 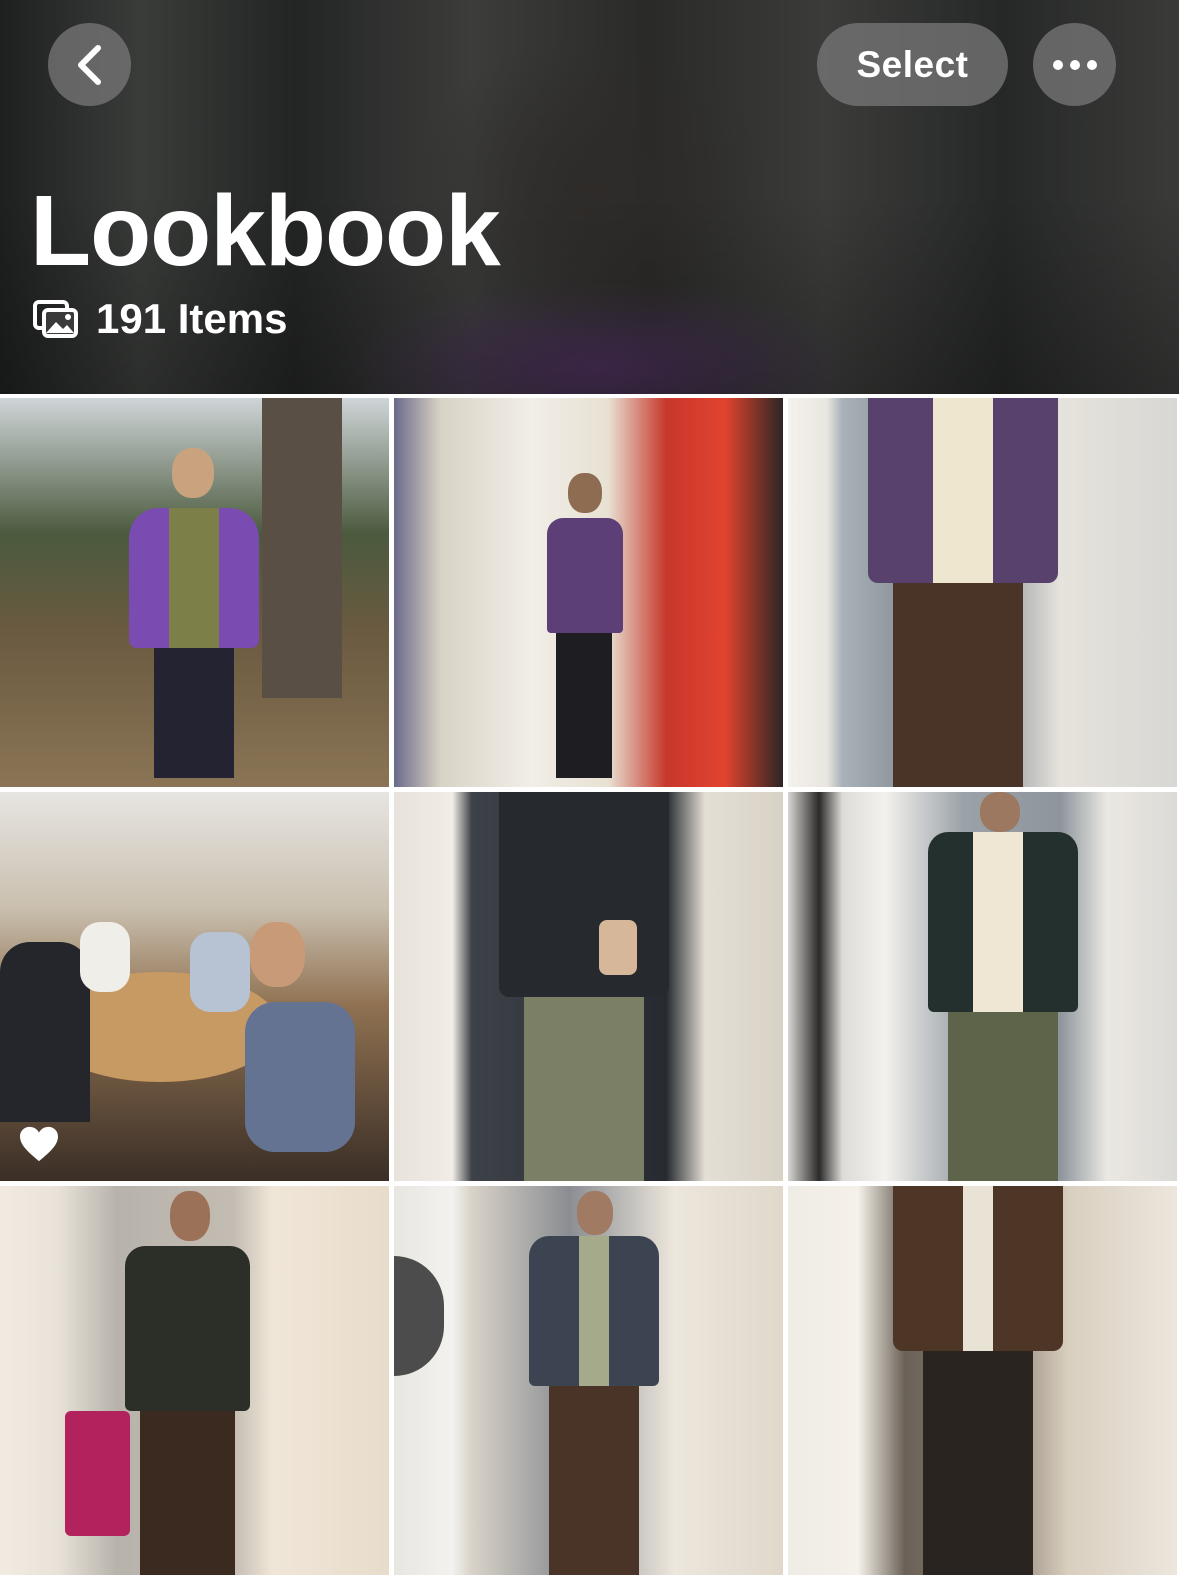 What do you see at coordinates (912, 64) in the screenshot?
I see `select-button: Select` at bounding box center [912, 64].